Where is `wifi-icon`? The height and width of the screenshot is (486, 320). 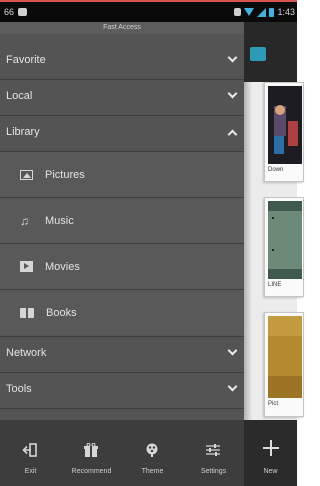 wifi-icon is located at coordinates (249, 12).